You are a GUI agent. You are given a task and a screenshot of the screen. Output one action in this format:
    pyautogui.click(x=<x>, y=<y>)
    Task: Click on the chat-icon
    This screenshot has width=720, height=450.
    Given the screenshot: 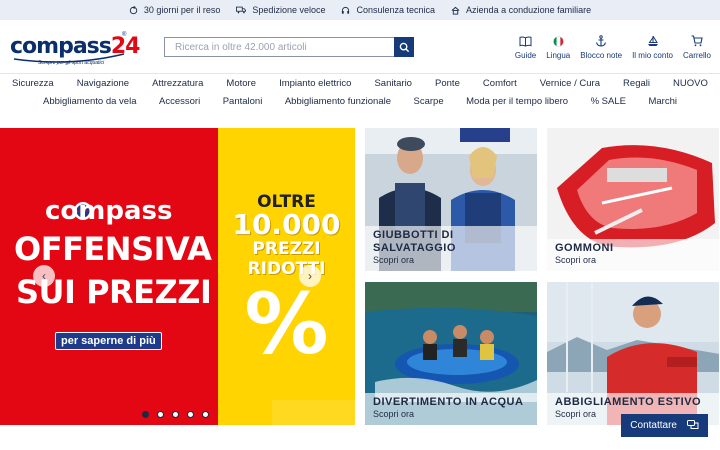 What is the action you would take?
    pyautogui.click(x=693, y=424)
    